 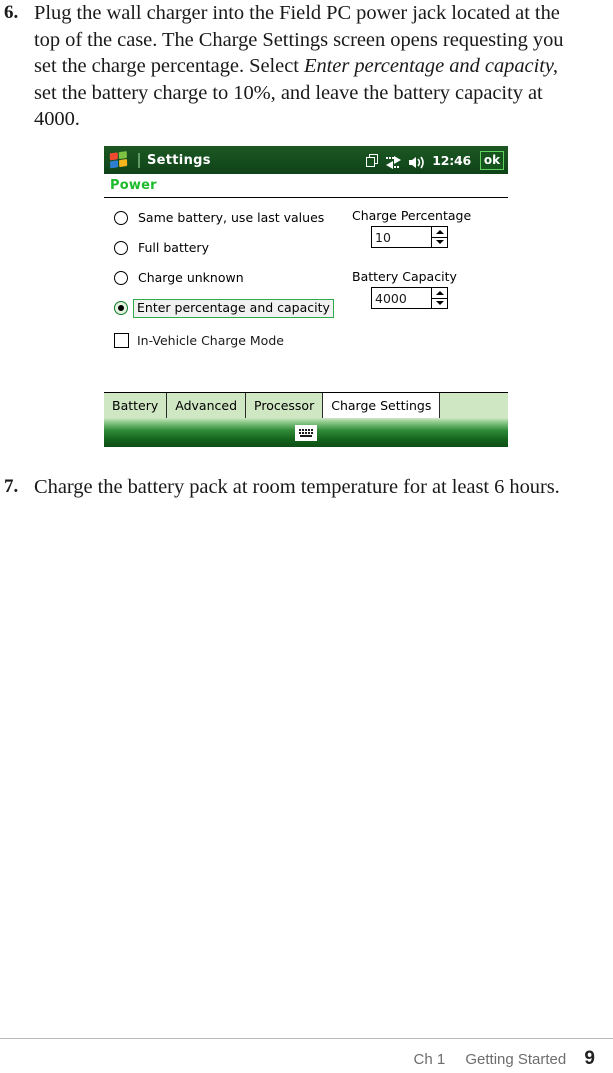 I want to click on radio-label: Charge unknown, so click(x=191, y=277).